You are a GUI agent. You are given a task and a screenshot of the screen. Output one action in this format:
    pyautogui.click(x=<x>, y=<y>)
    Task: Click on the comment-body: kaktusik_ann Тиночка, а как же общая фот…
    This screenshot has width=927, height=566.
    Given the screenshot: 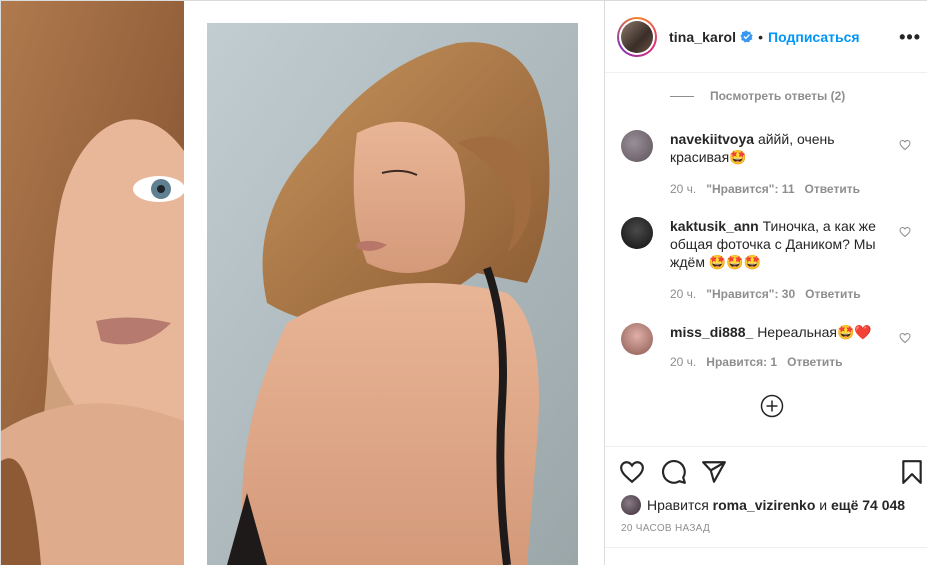 What is the action you would take?
    pyautogui.click(x=781, y=260)
    